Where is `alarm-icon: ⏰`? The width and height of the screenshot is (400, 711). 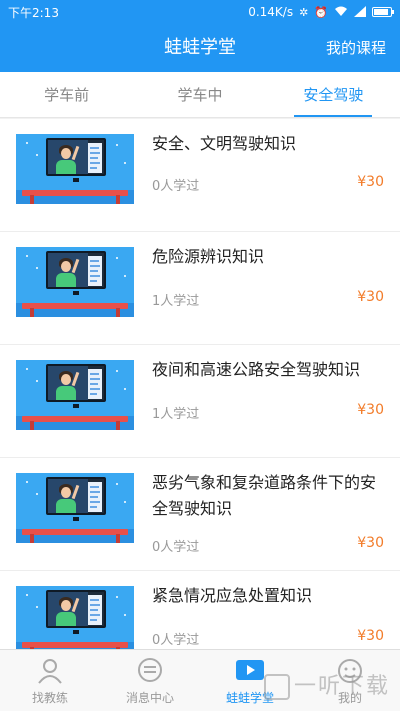 alarm-icon: ⏰ is located at coordinates (321, 12).